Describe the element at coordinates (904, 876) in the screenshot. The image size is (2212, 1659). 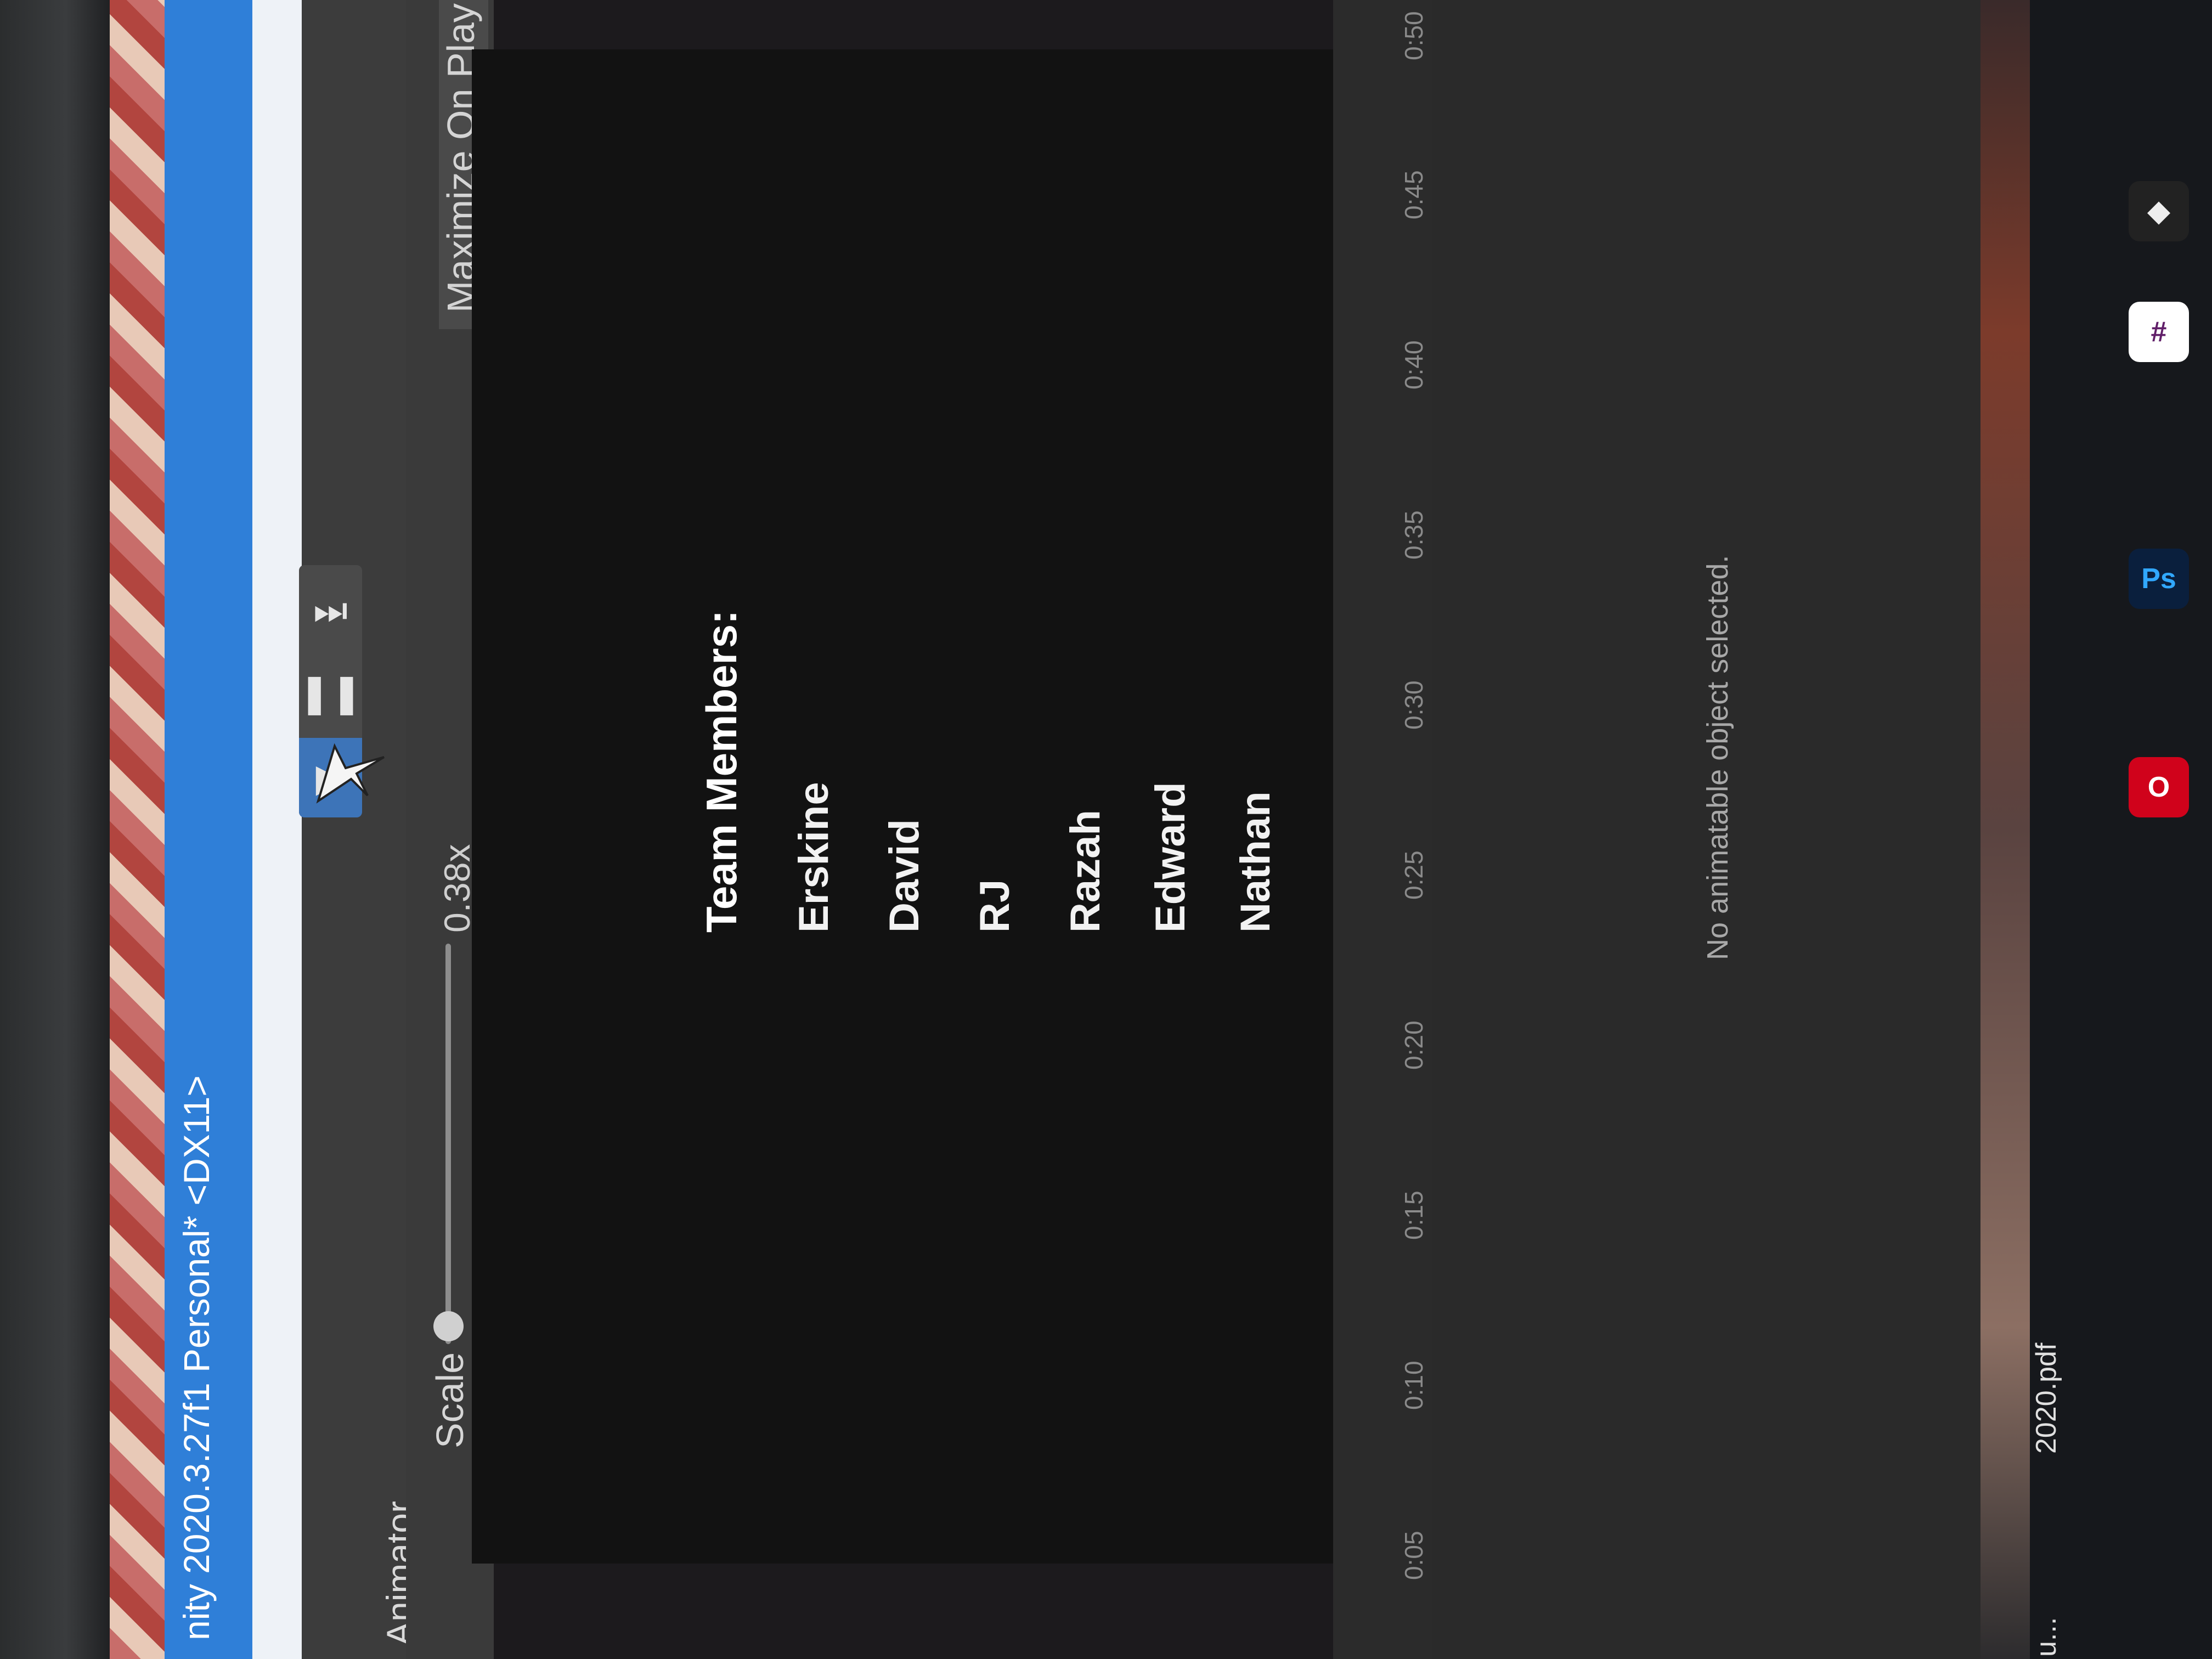
I see `team-member: David` at that location.